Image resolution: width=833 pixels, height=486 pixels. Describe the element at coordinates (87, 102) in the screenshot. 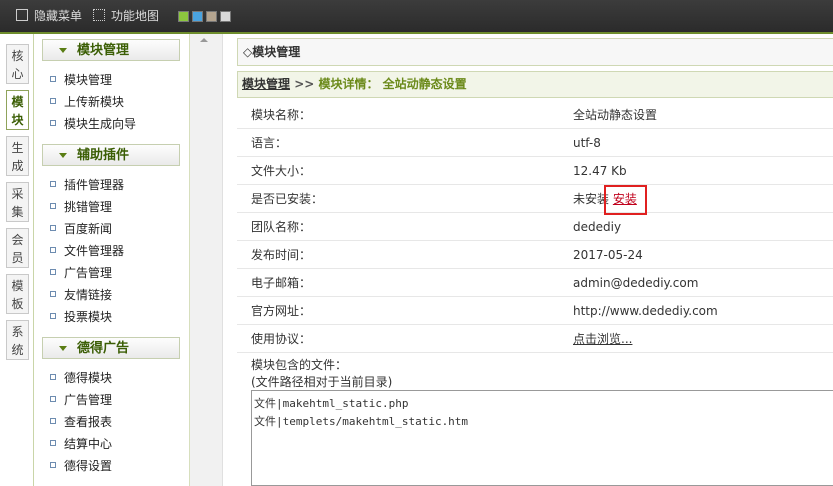

I see `menu-item-upload-module: 上传新模块` at that location.